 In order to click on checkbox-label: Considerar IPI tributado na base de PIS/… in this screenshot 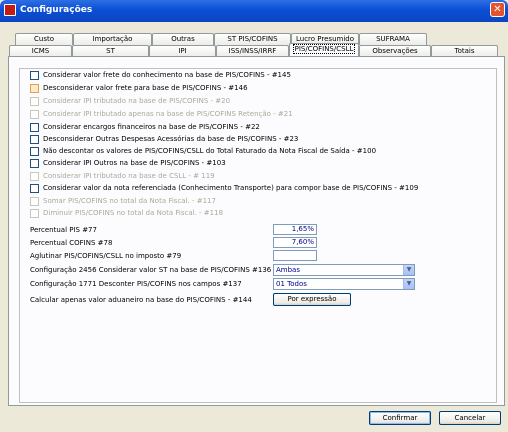, I will do `click(137, 101)`.